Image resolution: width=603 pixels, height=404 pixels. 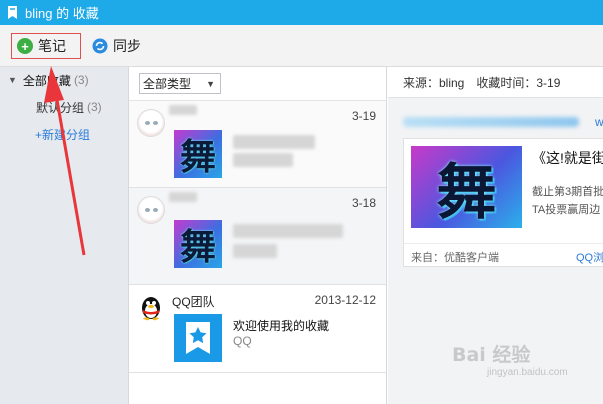 I want to click on sidebar-item-all: ▼ 全部收藏 (3), so click(x=64, y=80).